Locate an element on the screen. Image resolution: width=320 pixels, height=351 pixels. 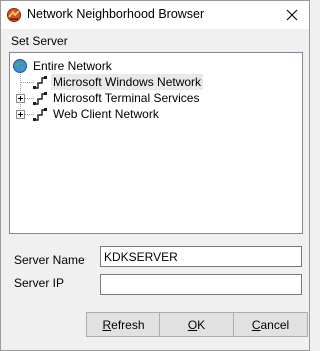
ok-button: OK is located at coordinates (196, 324).